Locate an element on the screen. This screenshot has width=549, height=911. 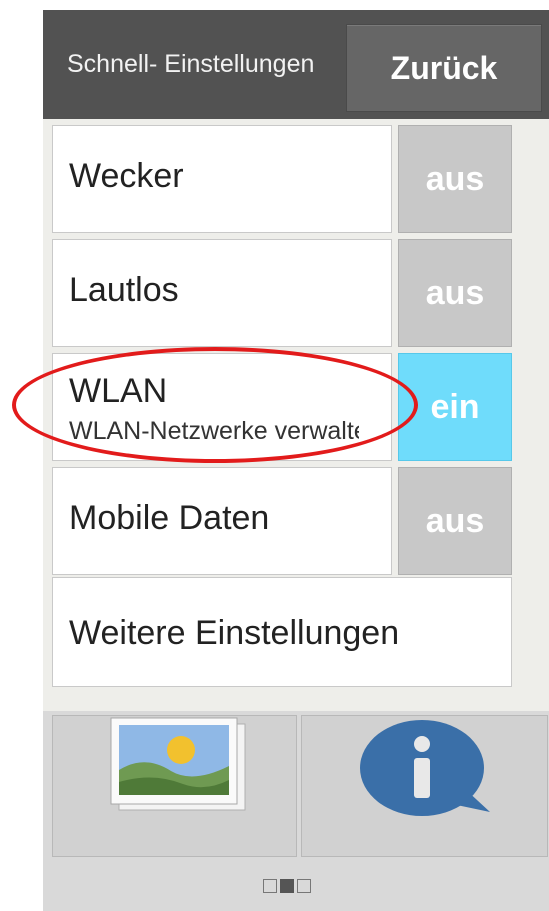
page-indicator is located at coordinates (287, 886).